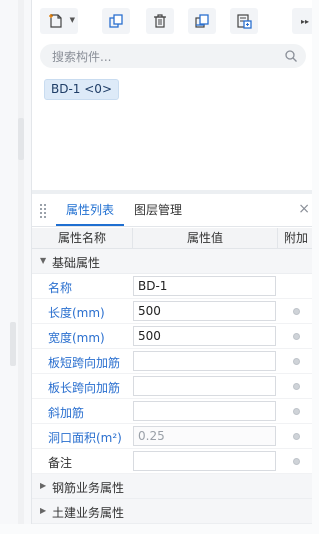 The height and width of the screenshot is (534, 320). Describe the element at coordinates (84, 388) in the screenshot. I see `property-name: 板长跨向加筋` at that location.